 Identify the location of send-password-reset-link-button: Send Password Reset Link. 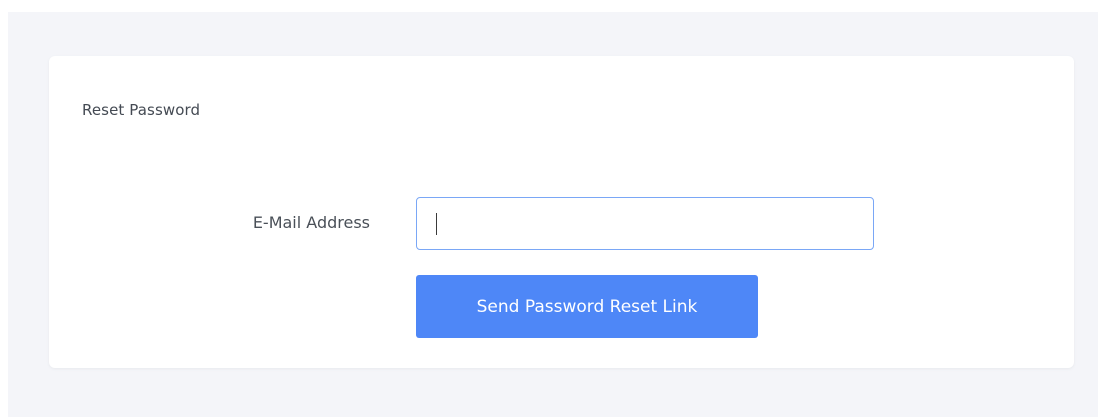
(587, 306).